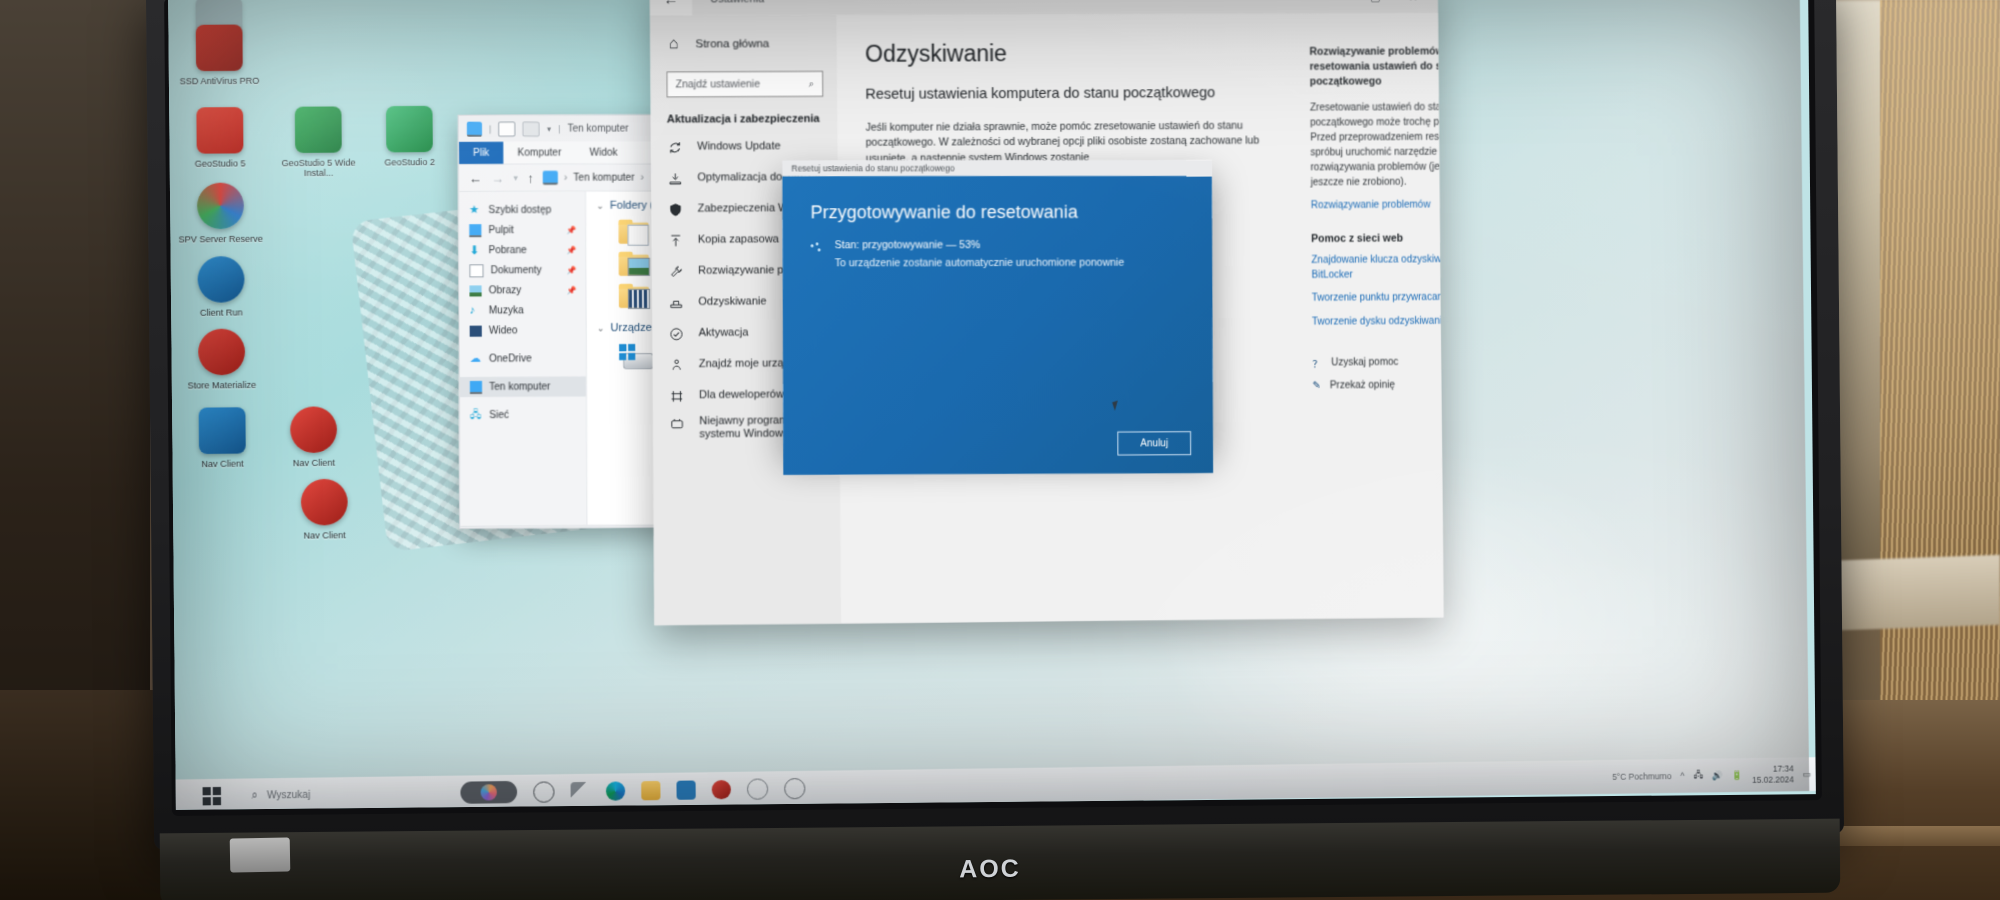 The image size is (2000, 900). I want to click on desktop-icon: GeoStudio 5, so click(220, 138).